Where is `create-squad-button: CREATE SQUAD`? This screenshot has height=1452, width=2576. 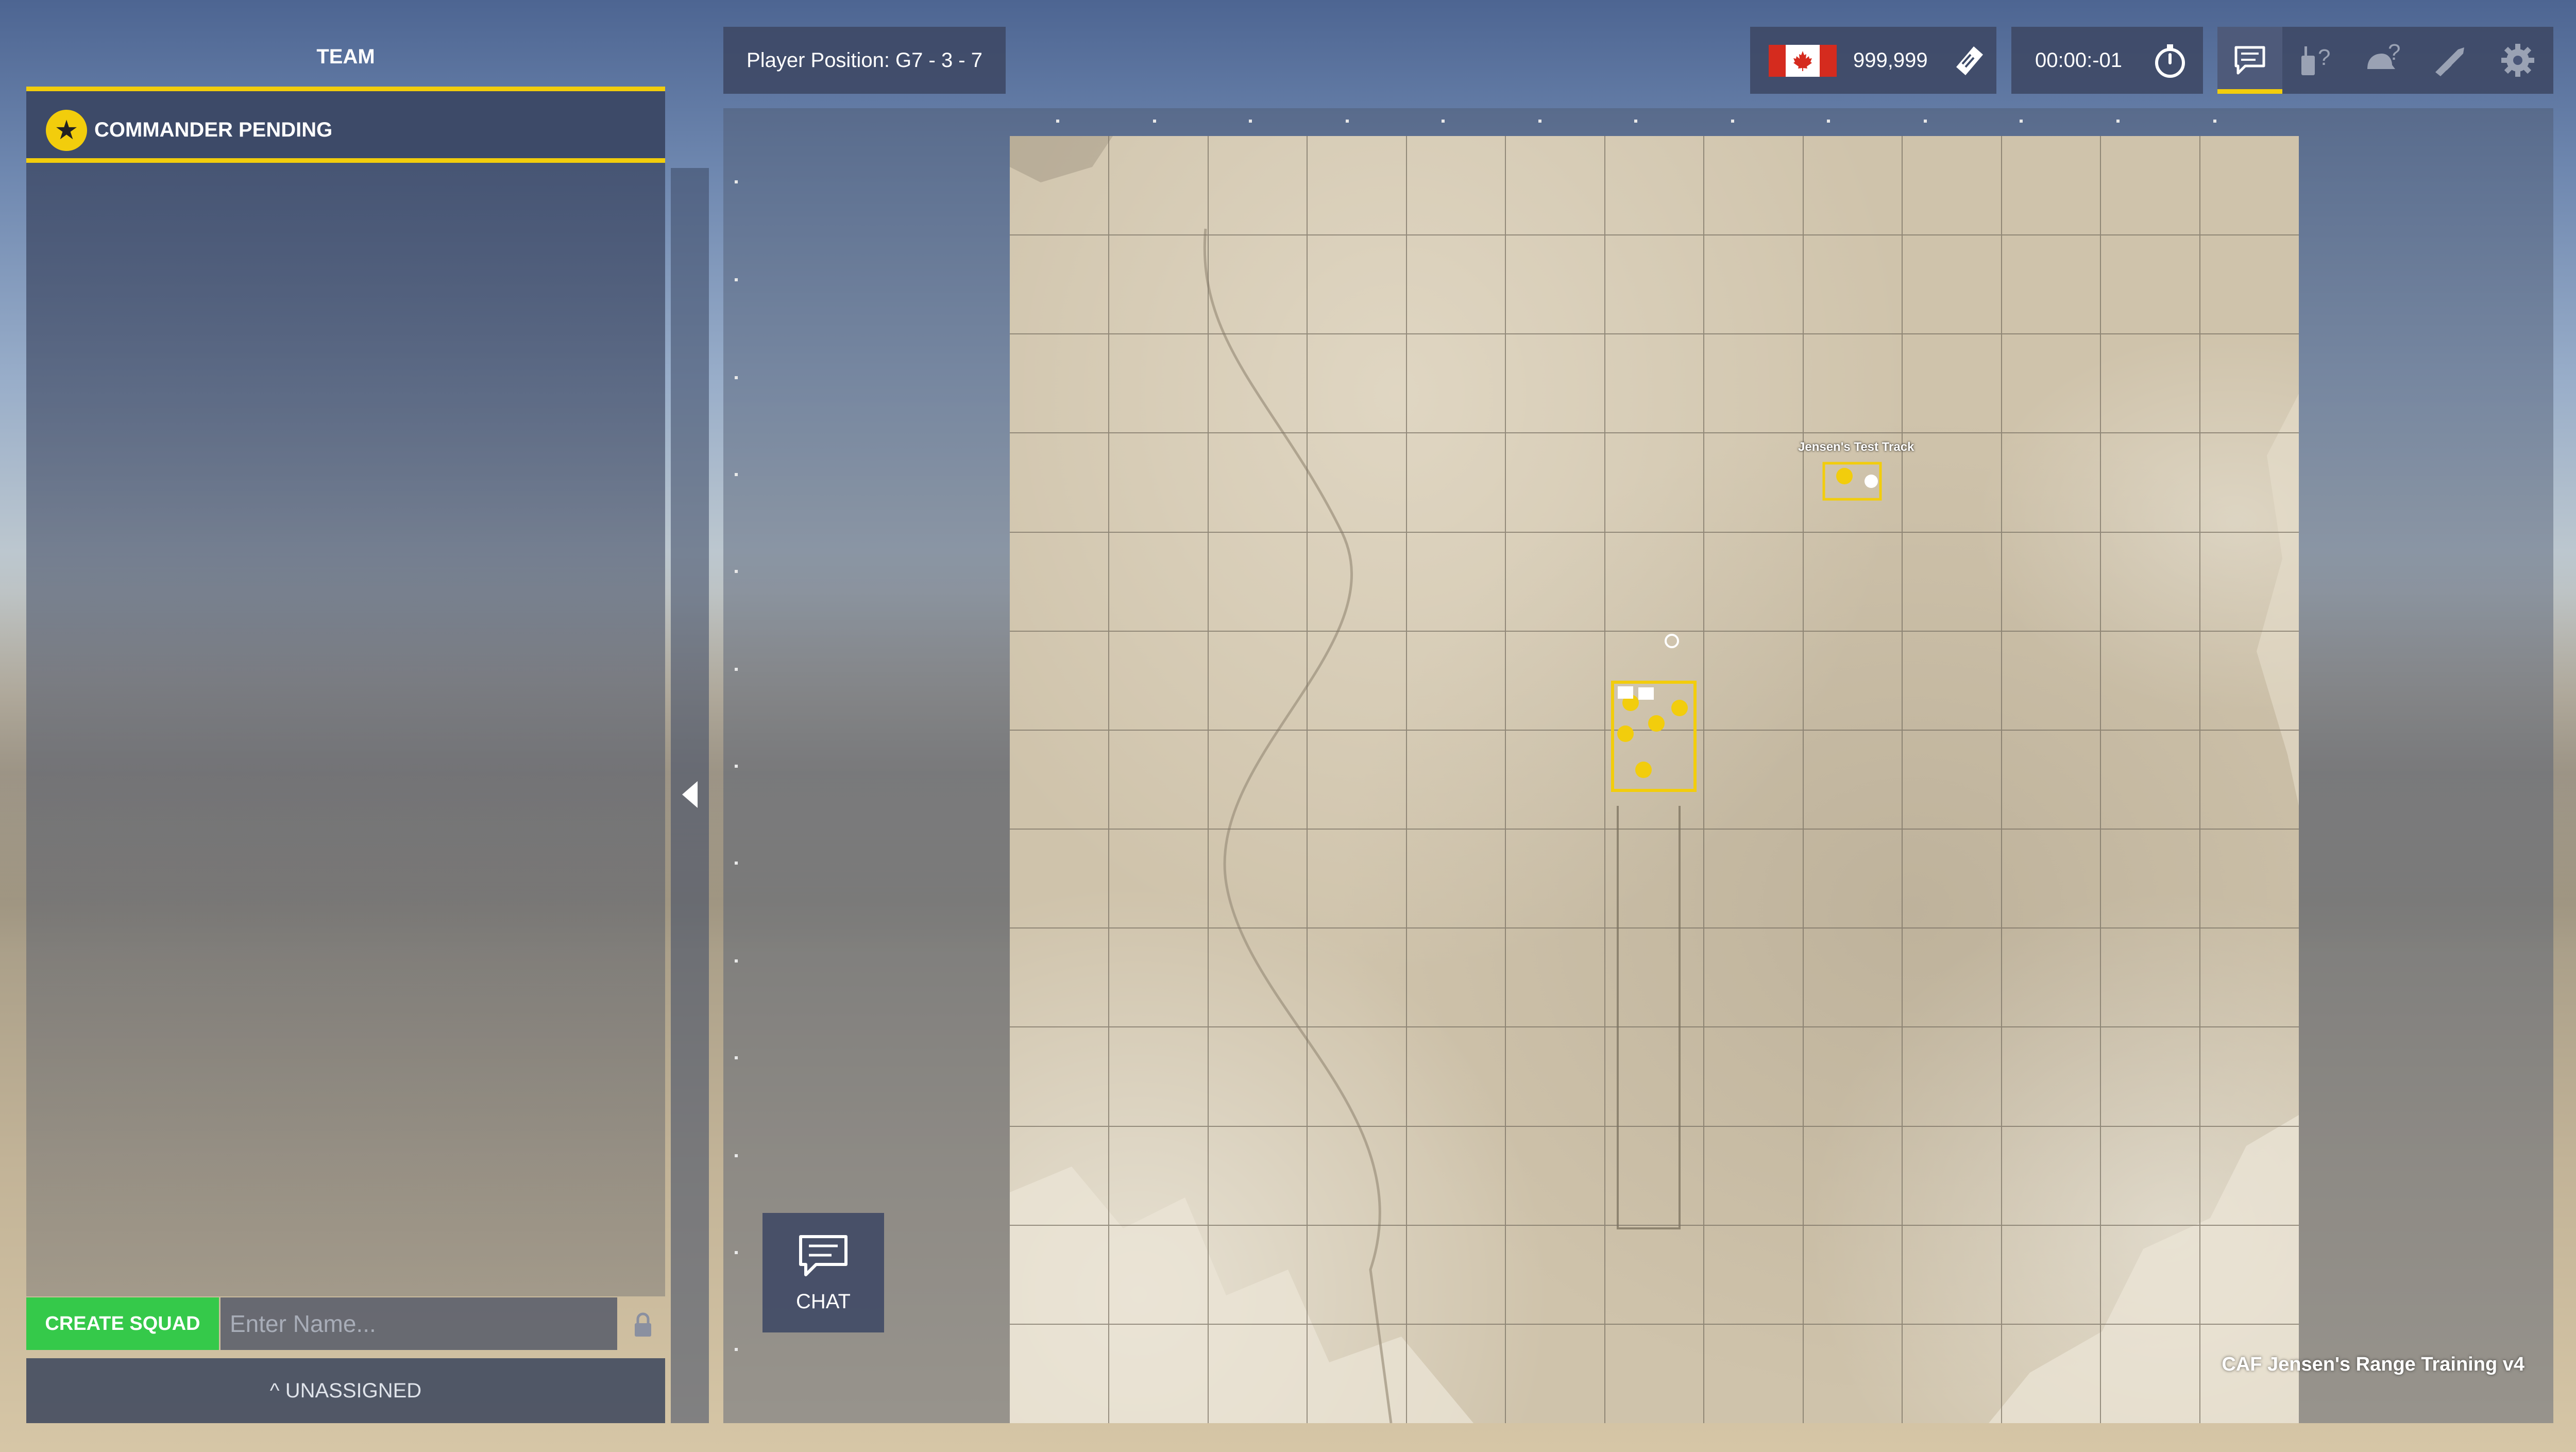
create-squad-button: CREATE SQUAD is located at coordinates (122, 1323).